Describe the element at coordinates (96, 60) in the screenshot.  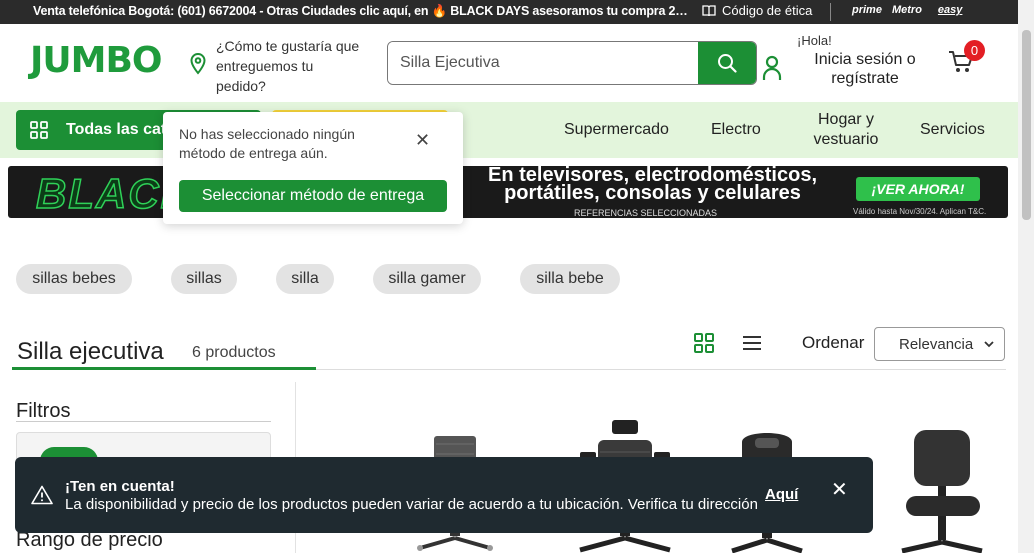
I see `jumbo-logo: JUMBO` at that location.